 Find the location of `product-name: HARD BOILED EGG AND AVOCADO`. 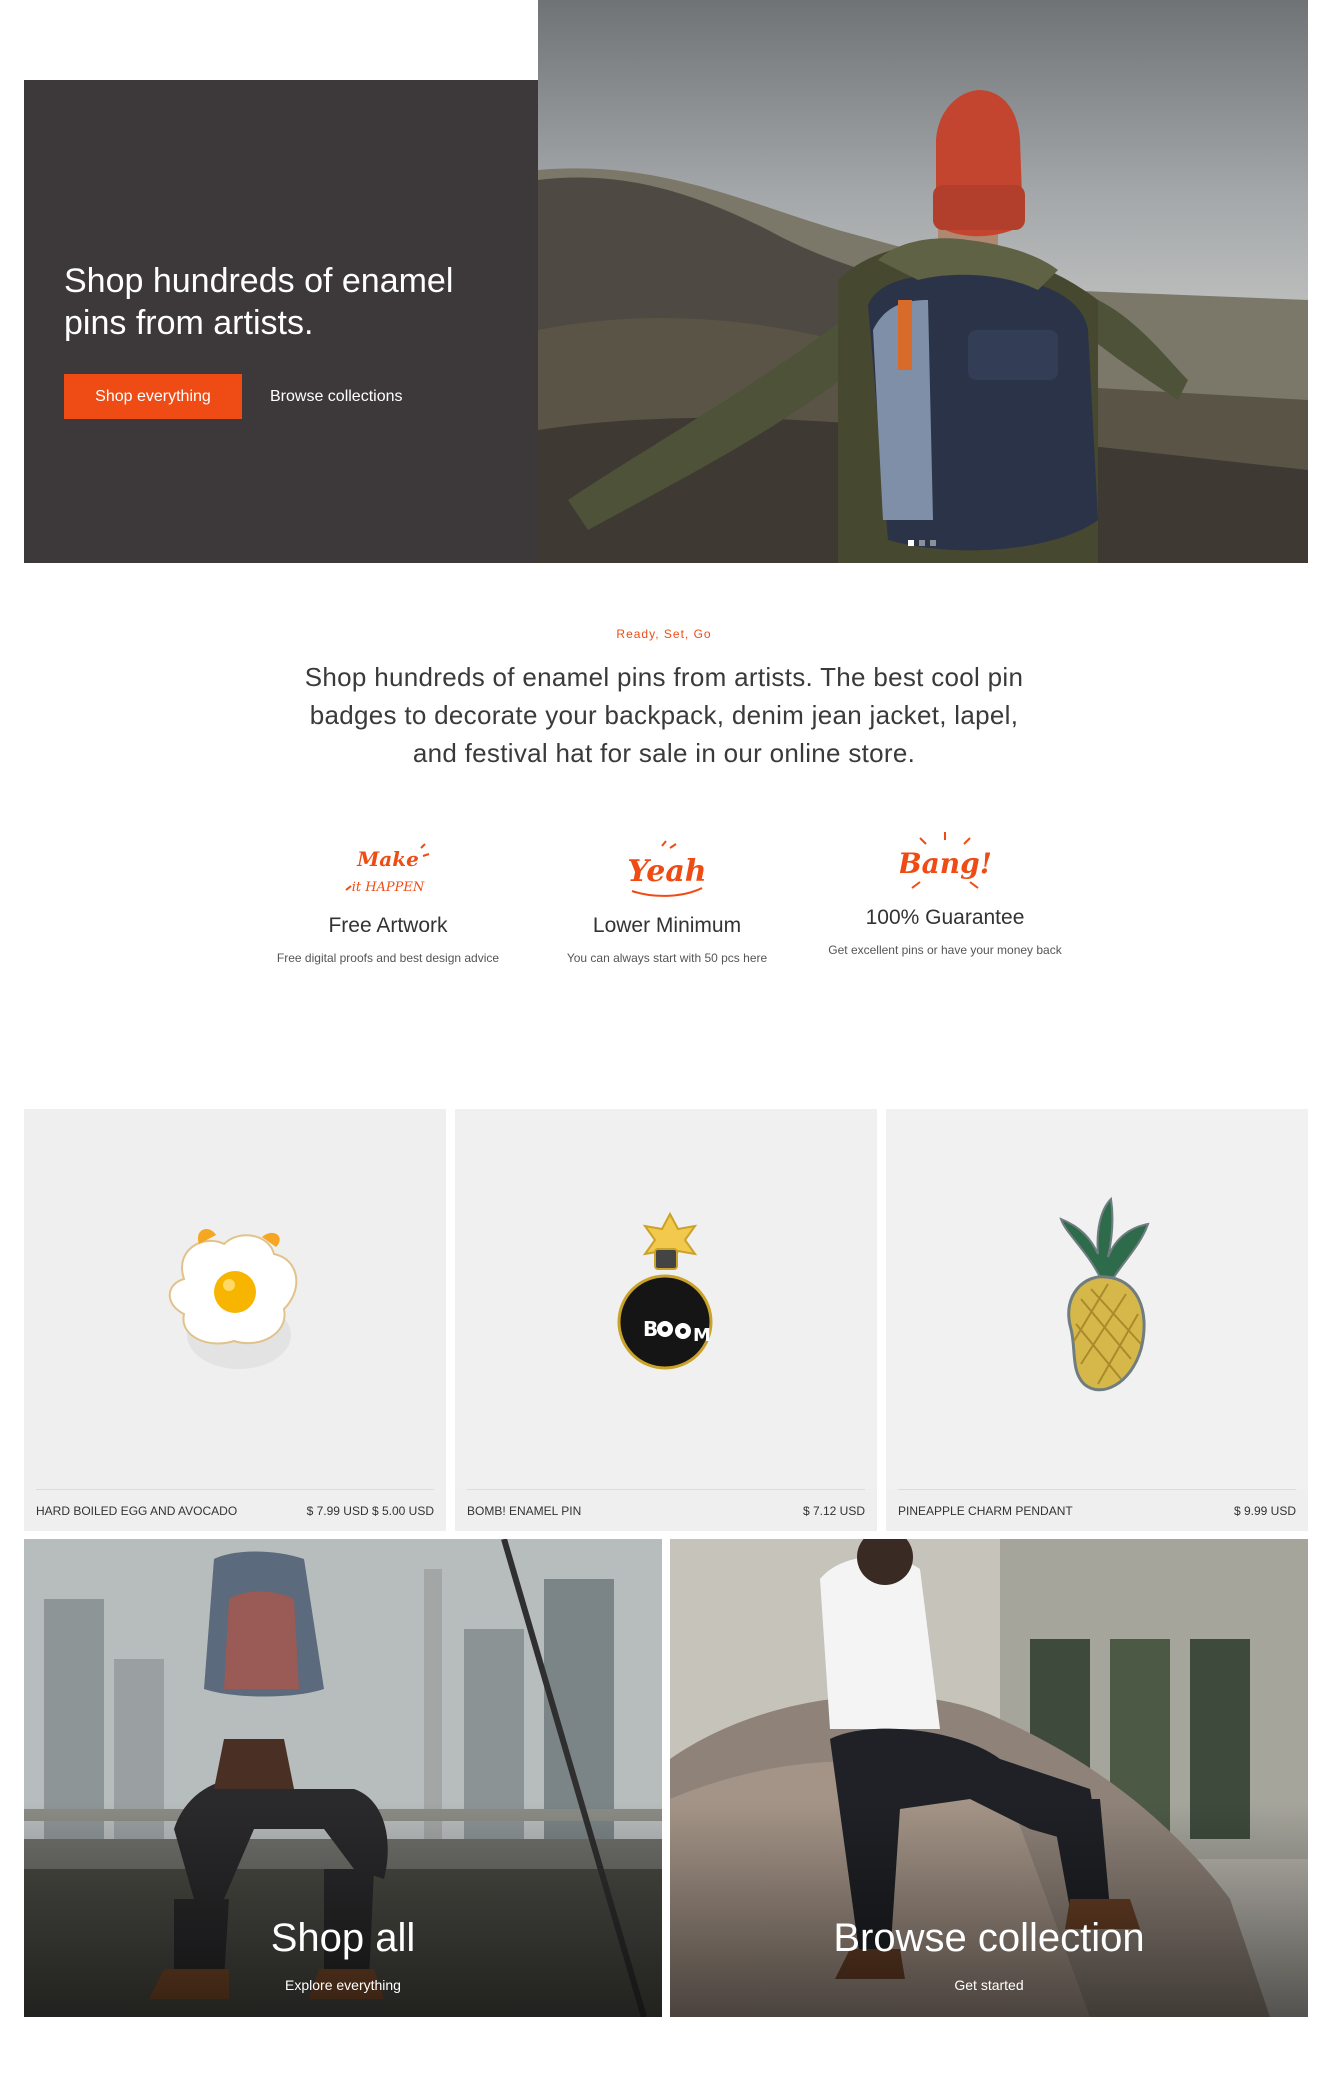

product-name: HARD BOILED EGG AND AVOCADO is located at coordinates (137, 1511).